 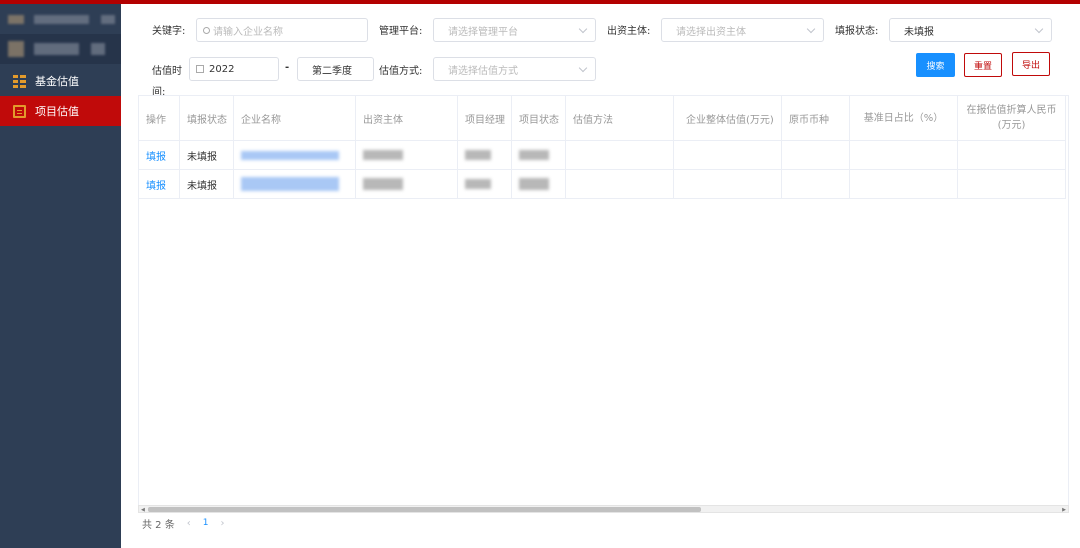 I want to click on export-button: 导出, so click(x=1031, y=64).